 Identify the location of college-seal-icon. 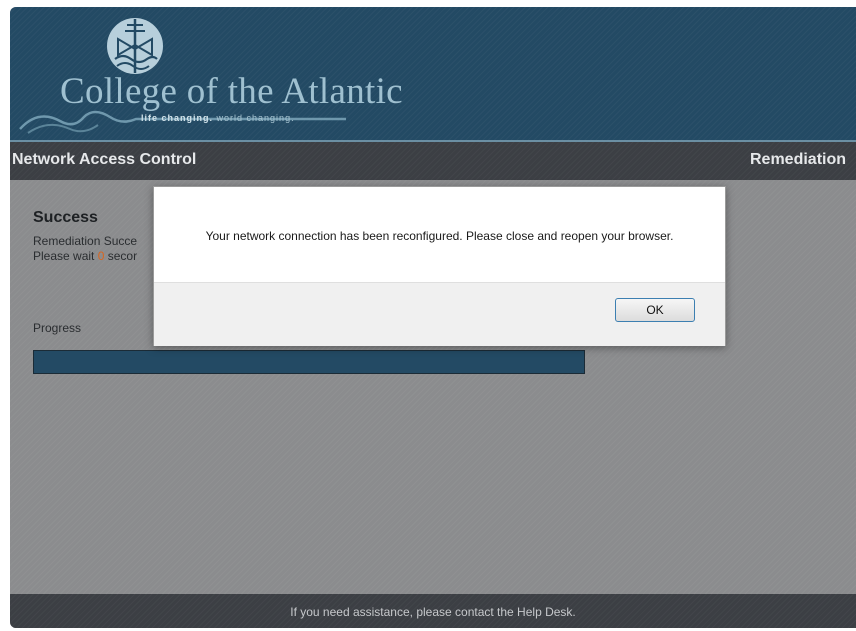
(135, 46).